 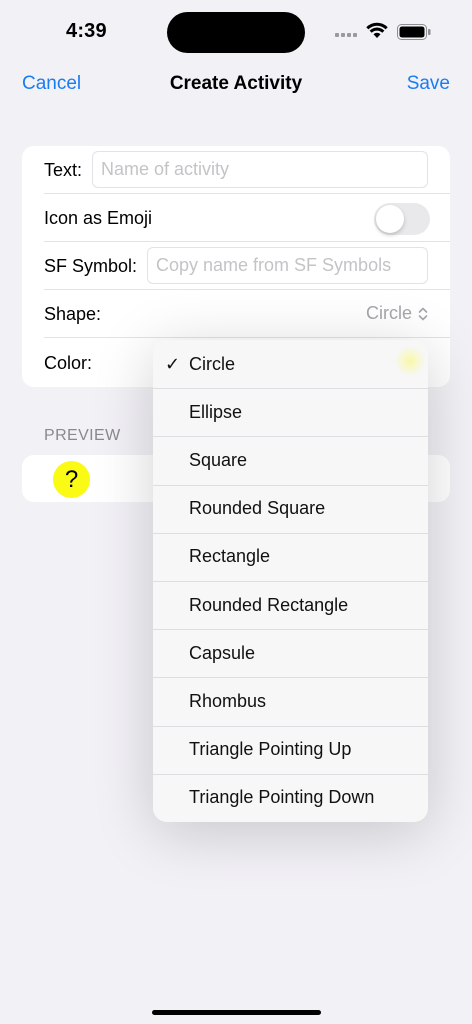 What do you see at coordinates (428, 84) in the screenshot?
I see `save-button: Save` at bounding box center [428, 84].